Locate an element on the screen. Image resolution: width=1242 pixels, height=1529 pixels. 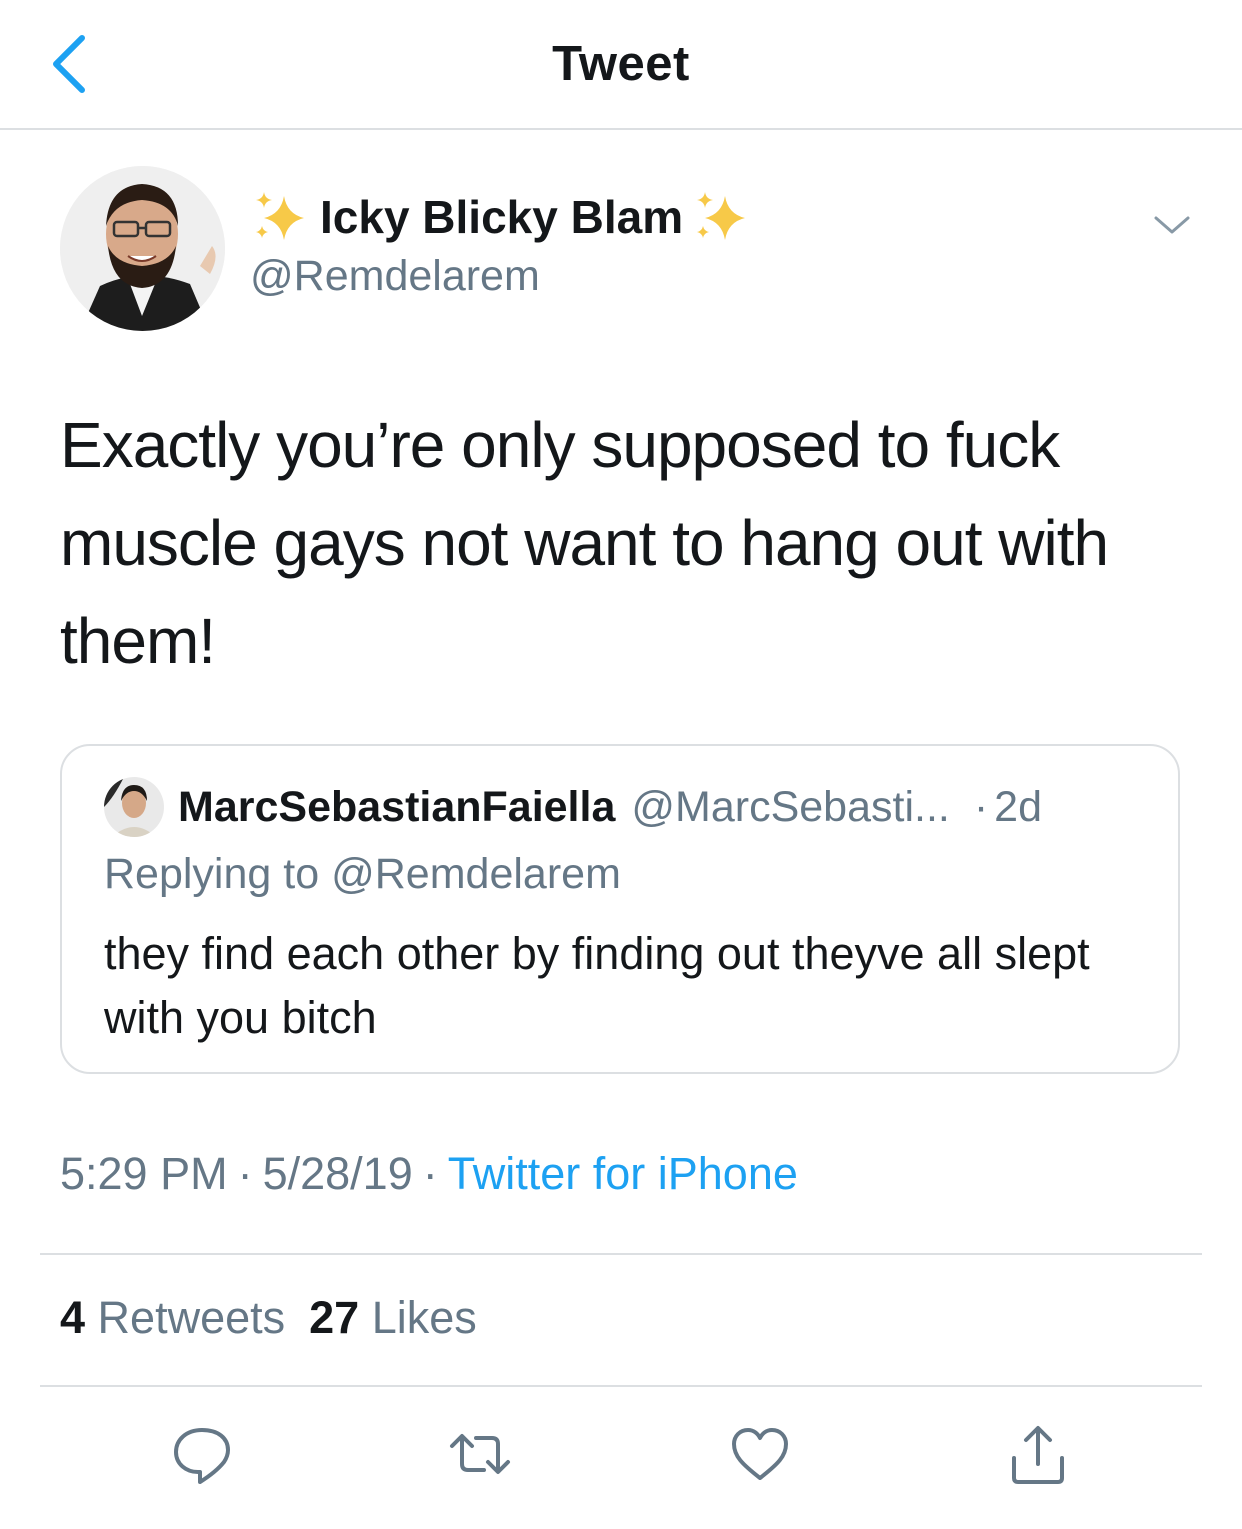
retweets-label: Retweets is located at coordinates (191, 1317).